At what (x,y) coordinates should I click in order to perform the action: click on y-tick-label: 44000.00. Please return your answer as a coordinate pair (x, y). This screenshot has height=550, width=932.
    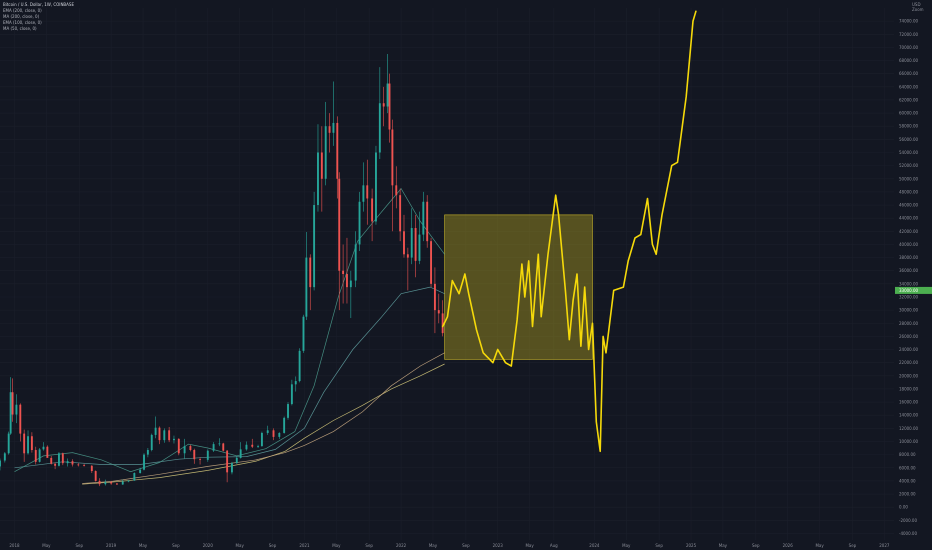
    Looking at the image, I should click on (909, 218).